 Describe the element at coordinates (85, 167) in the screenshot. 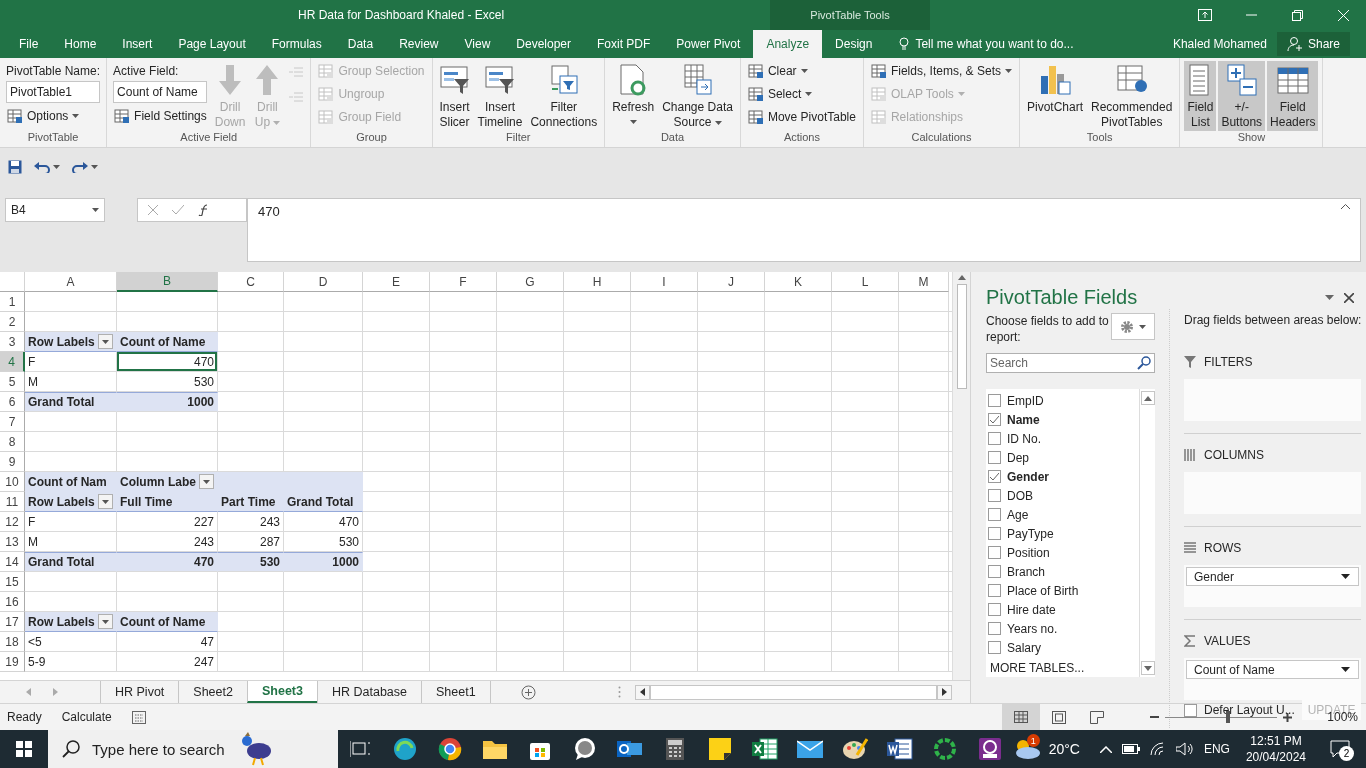

I see `redo-button` at that location.